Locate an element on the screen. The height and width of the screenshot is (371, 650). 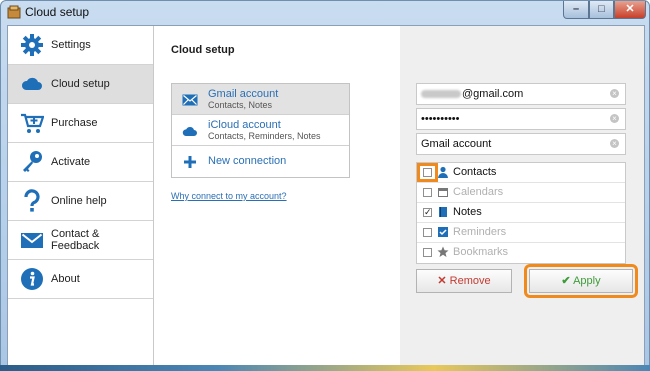
account-name-value: Gmail account is located at coordinates (456, 144).